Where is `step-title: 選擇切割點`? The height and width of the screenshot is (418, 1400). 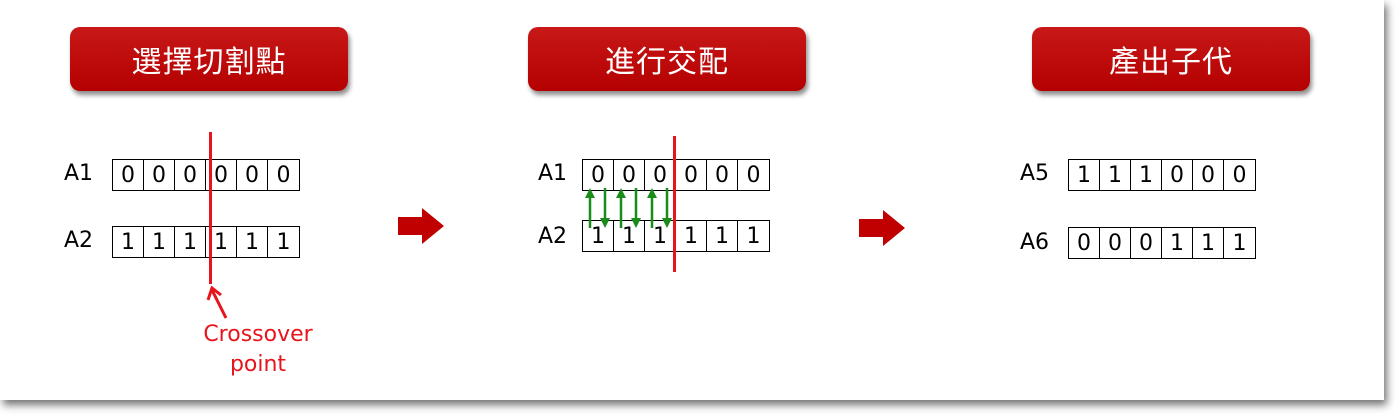
step-title: 選擇切割點 is located at coordinates (209, 62).